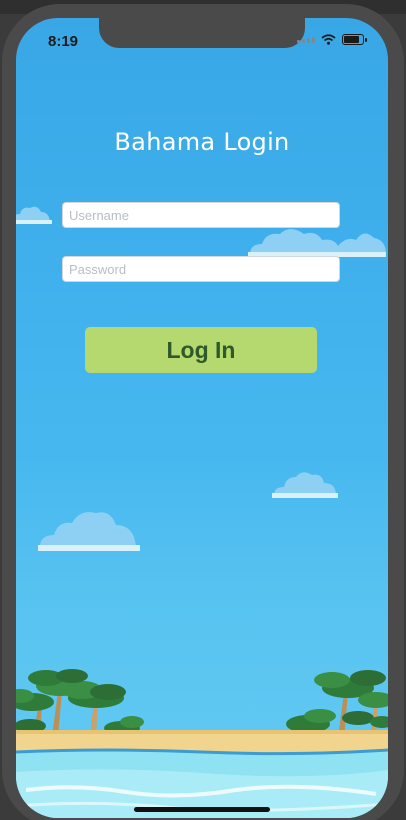 Image resolution: width=406 pixels, height=820 pixels. What do you see at coordinates (202, 142) in the screenshot?
I see `page-title: Bahama Login` at bounding box center [202, 142].